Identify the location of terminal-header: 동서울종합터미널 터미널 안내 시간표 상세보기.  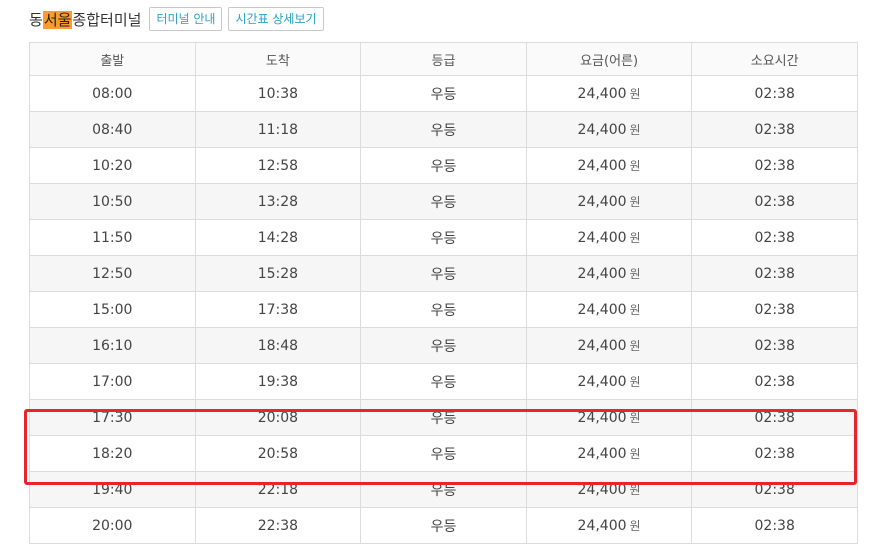
(179, 19).